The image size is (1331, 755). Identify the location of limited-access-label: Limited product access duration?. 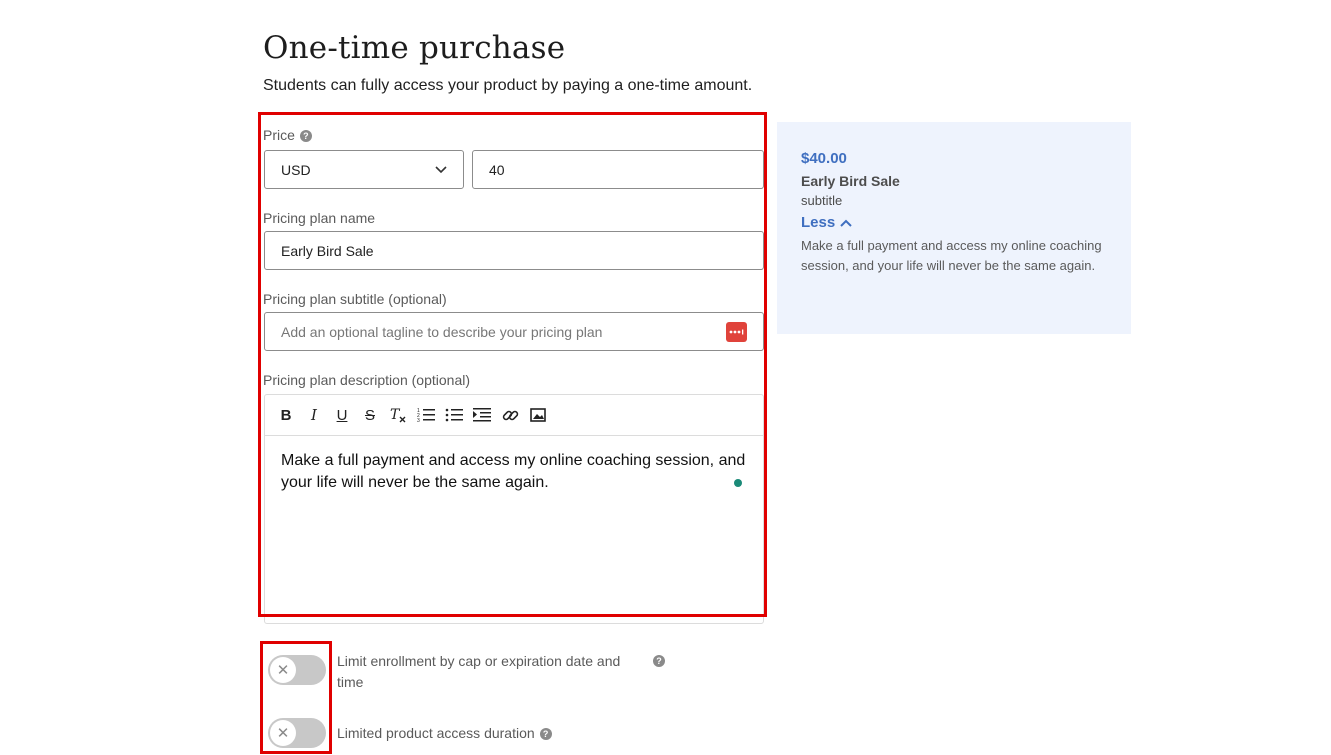
(444, 733).